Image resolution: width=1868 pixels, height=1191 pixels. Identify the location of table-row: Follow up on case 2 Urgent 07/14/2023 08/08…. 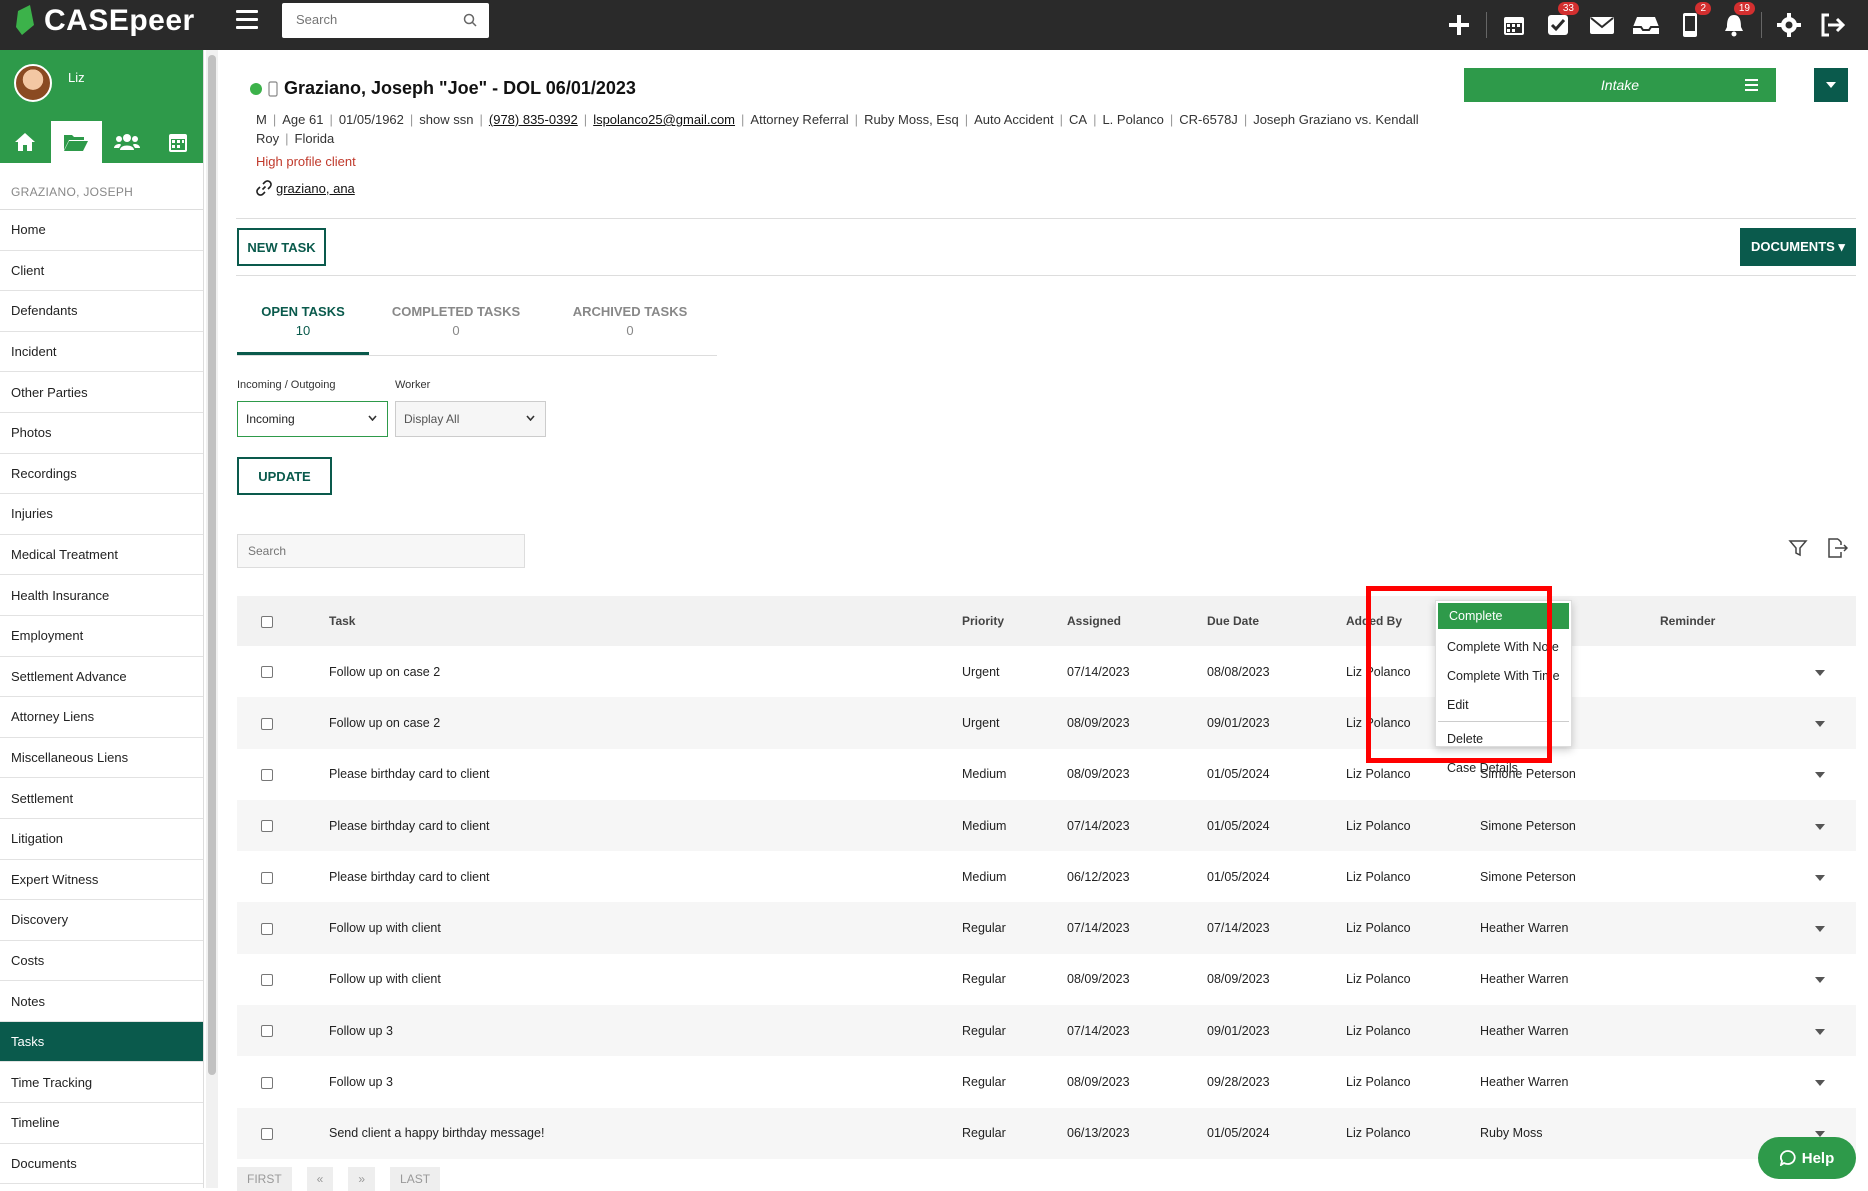
(1046, 671).